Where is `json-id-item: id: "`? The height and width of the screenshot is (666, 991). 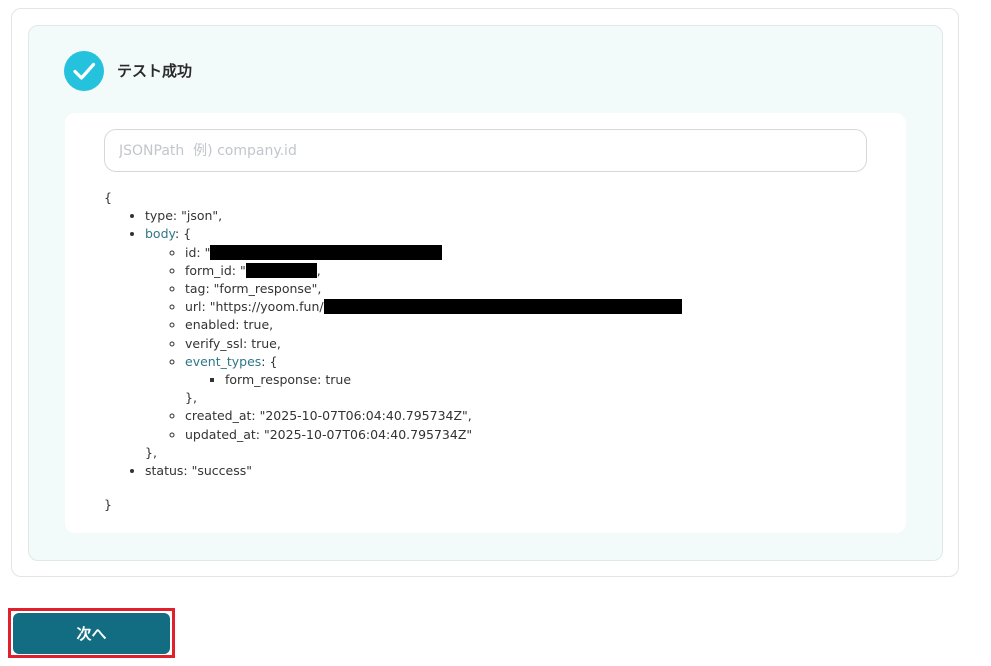
json-id-item: id: " is located at coordinates (433, 253).